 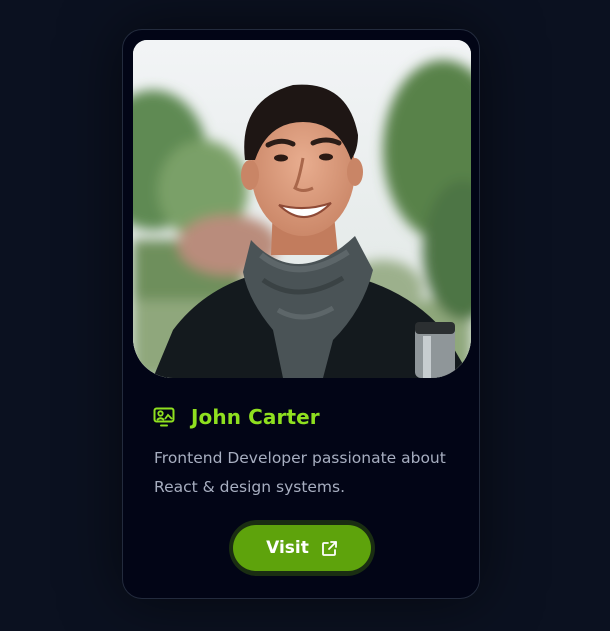 What do you see at coordinates (164, 417) in the screenshot?
I see `portrait-icon` at bounding box center [164, 417].